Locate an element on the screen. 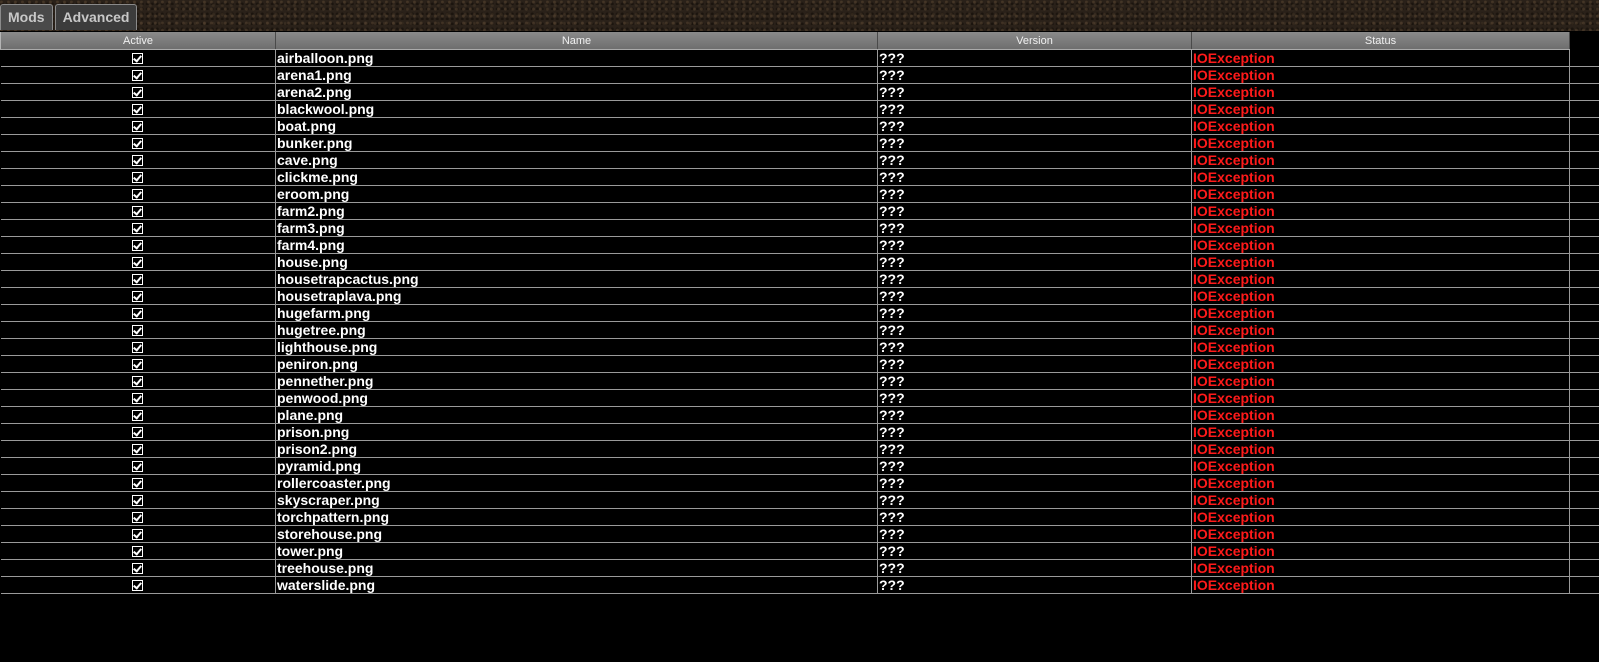 This screenshot has height=662, width=1599. table-row: skyscraper.png??? IOException is located at coordinates (799, 500).